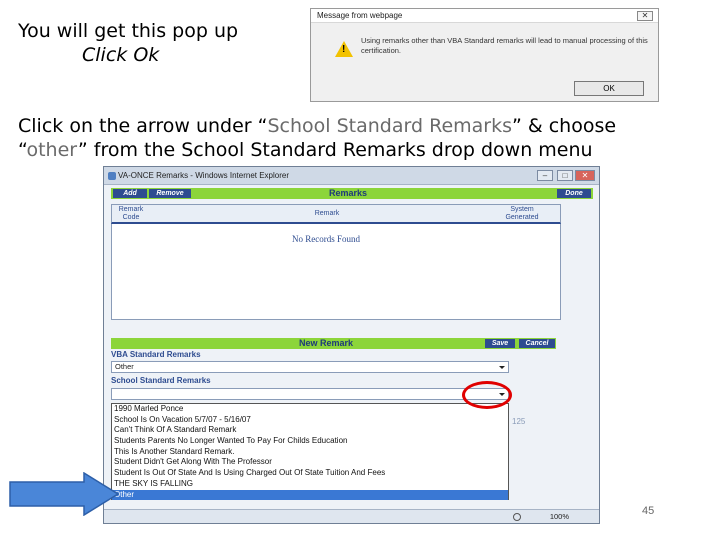 The image size is (720, 540). What do you see at coordinates (130, 193) in the screenshot?
I see `add-button: Add` at bounding box center [130, 193].